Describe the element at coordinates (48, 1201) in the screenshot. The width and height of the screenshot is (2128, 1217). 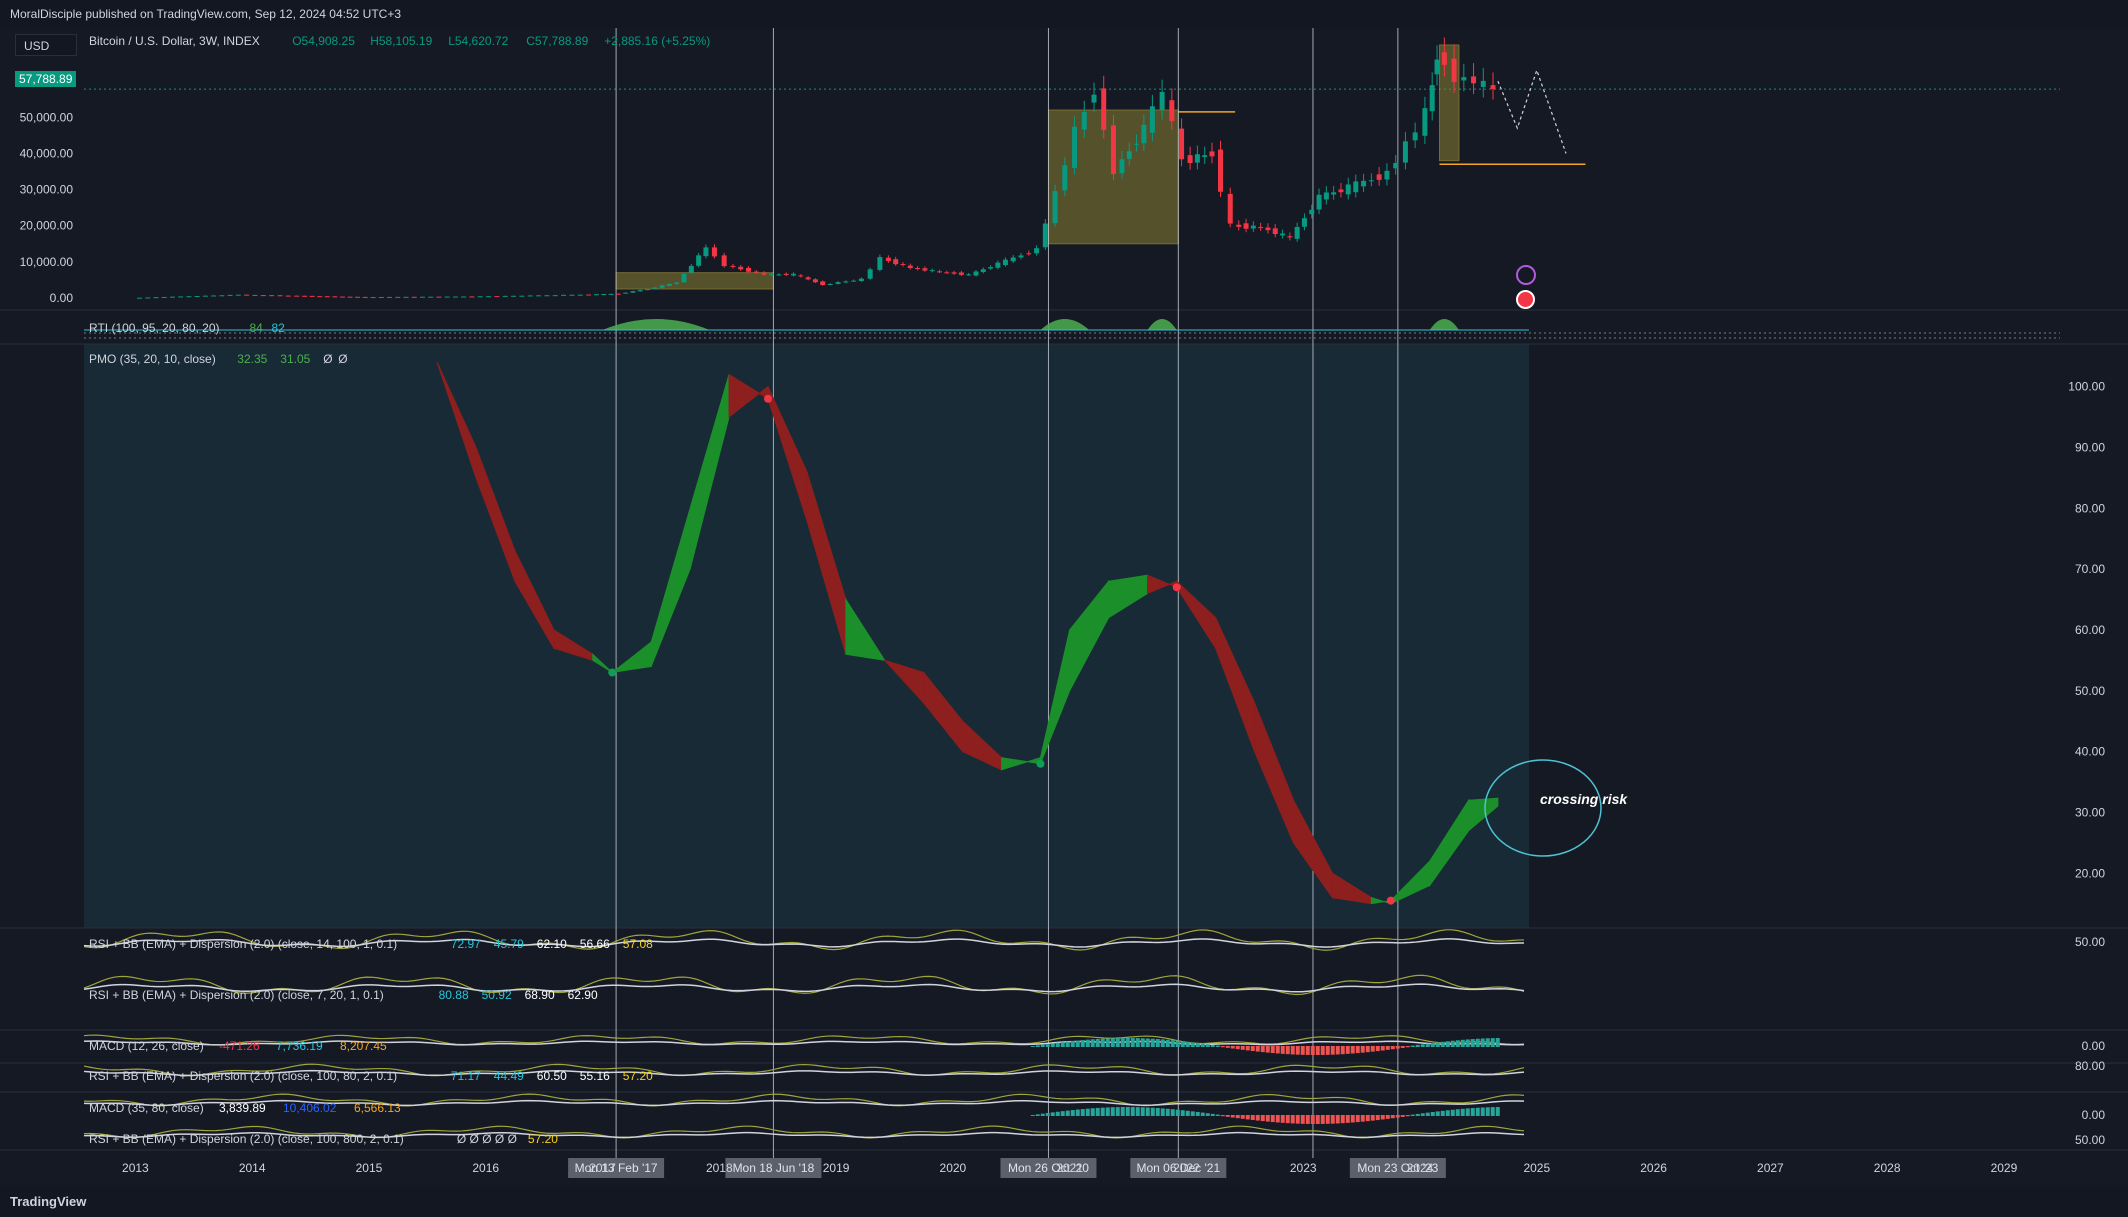
I see `tradingview-brand: TradingView` at that location.